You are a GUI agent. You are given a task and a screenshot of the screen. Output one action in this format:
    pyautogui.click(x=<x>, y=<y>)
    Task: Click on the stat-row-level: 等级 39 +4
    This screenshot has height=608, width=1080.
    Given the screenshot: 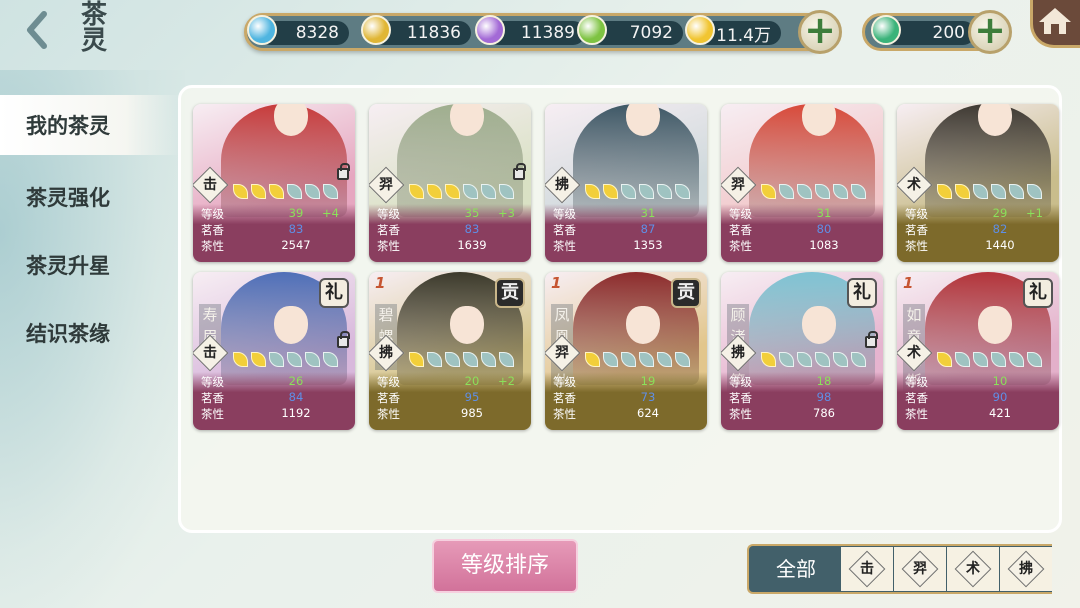 What is the action you would take?
    pyautogui.click(x=274, y=213)
    